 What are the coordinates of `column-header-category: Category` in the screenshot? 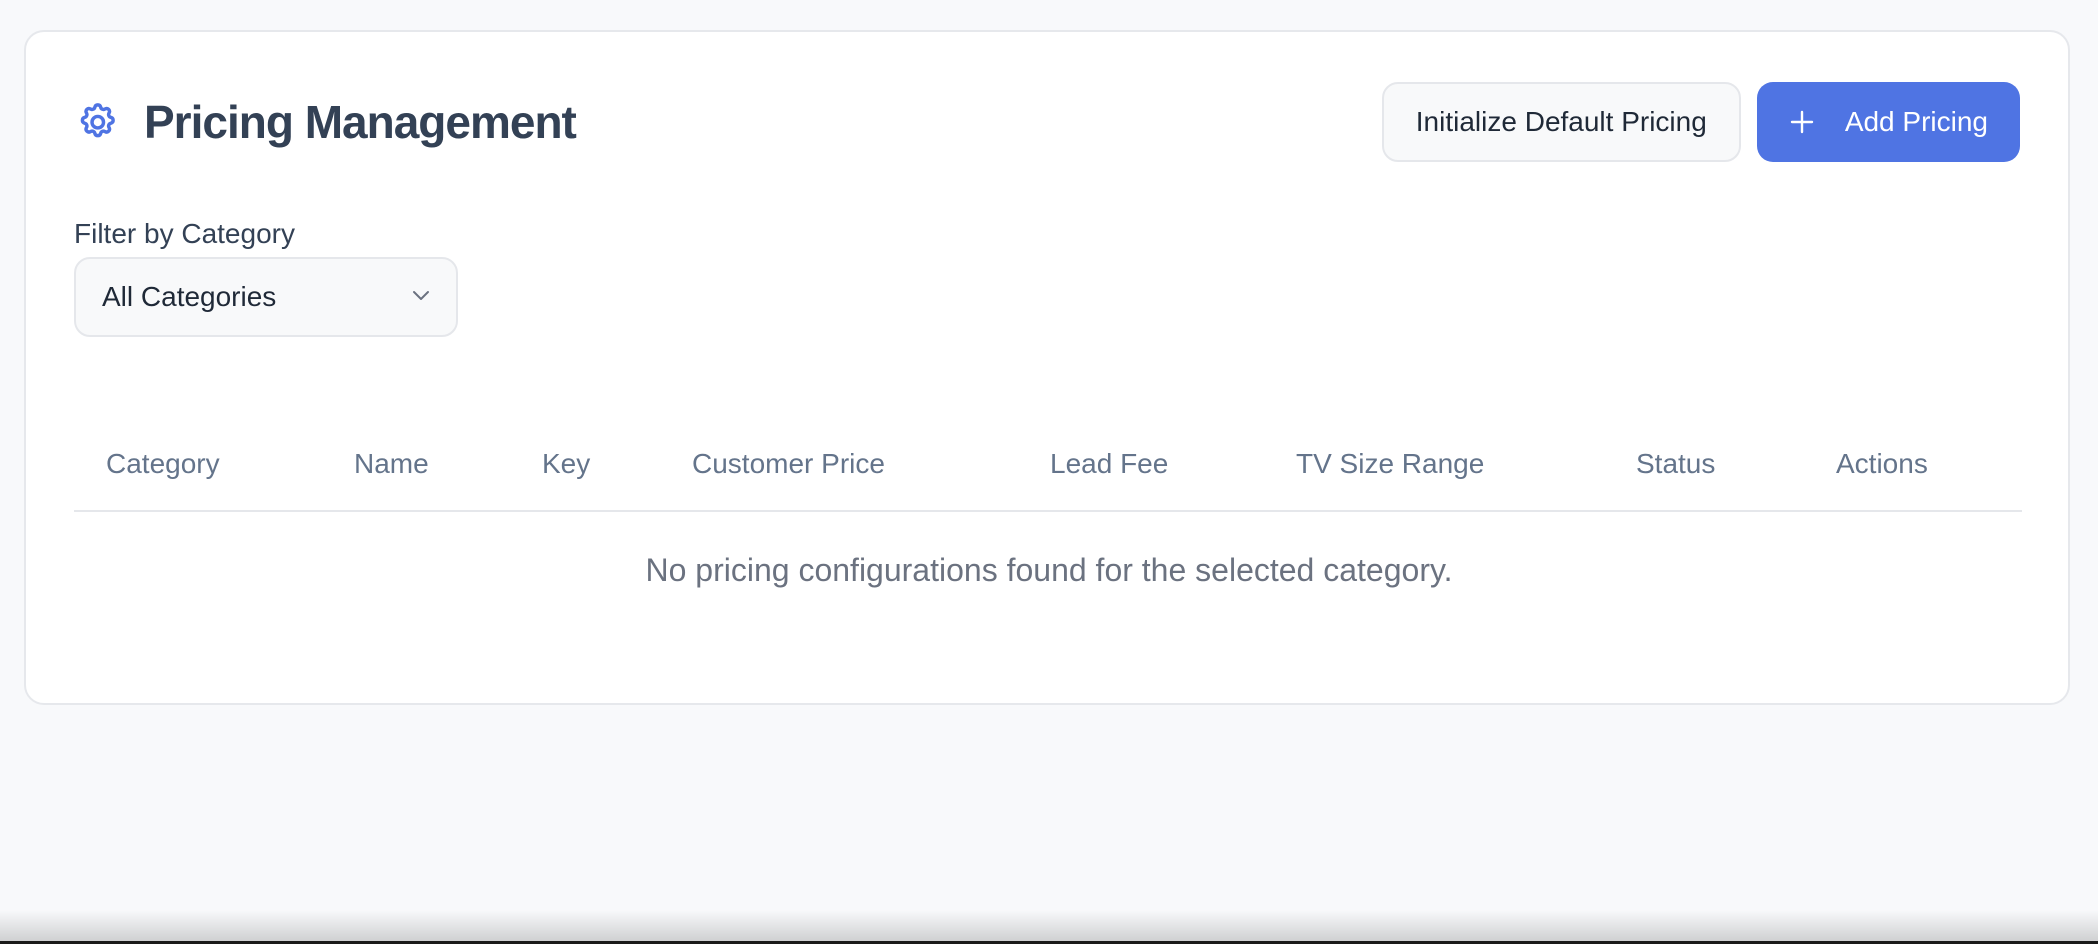 It's located at (163, 463).